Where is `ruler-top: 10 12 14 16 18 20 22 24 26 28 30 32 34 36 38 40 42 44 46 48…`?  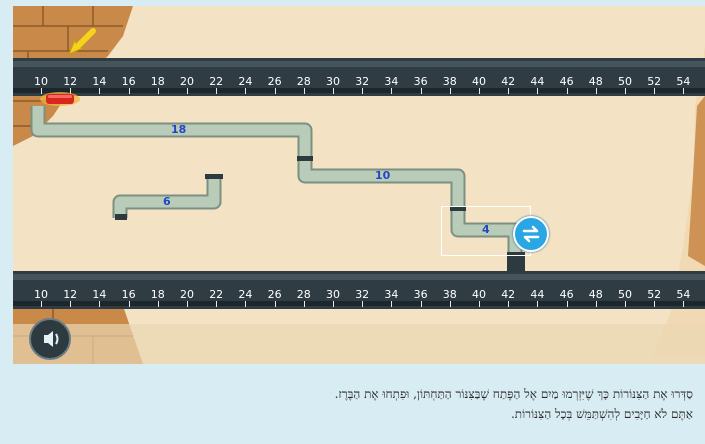 ruler-top: 10 12 14 16 18 20 22 24 26 28 30 32 34 36 38 40 42 44 46 48… is located at coordinates (359, 76).